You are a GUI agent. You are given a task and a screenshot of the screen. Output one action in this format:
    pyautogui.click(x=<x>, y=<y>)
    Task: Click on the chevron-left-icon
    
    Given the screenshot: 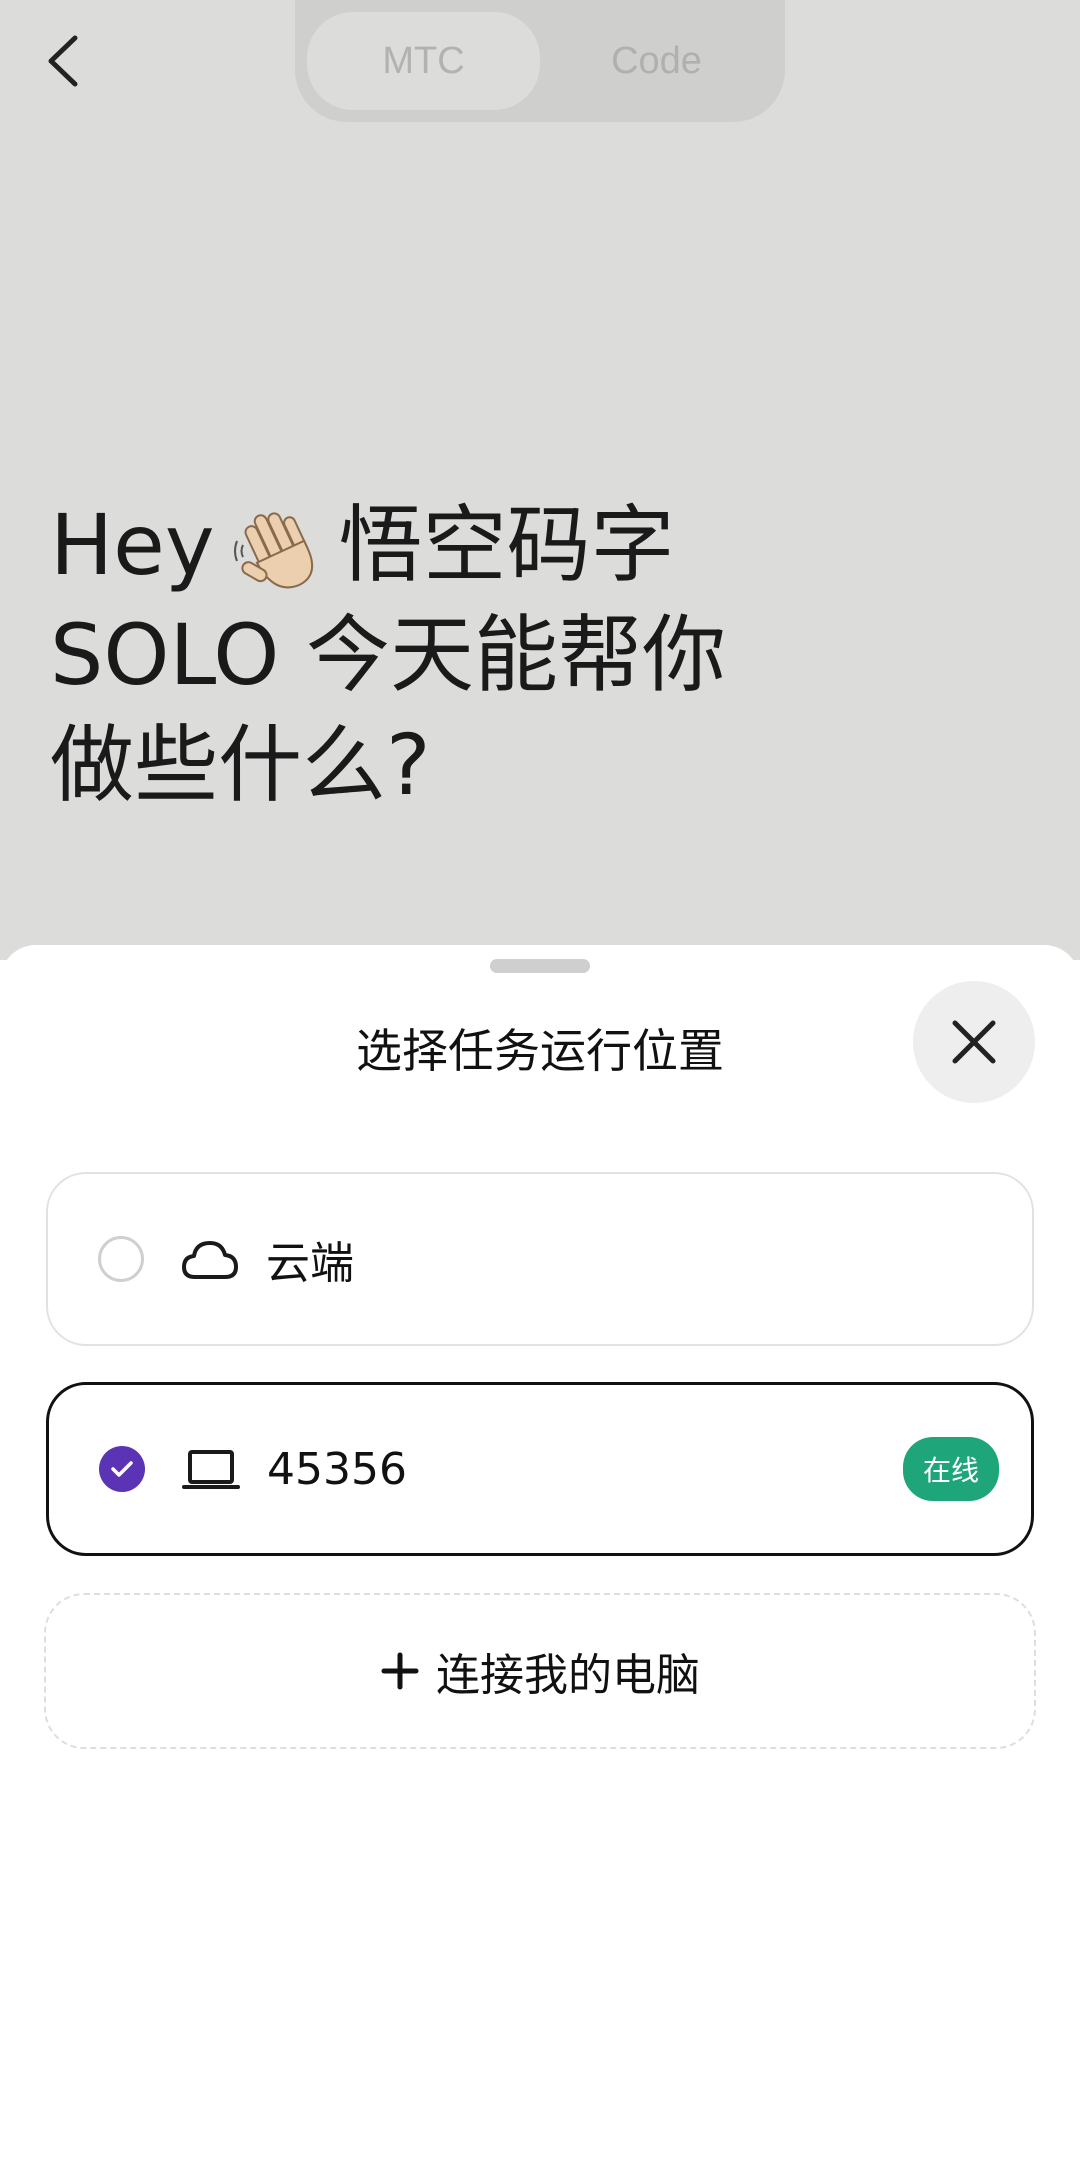 What is the action you would take?
    pyautogui.click(x=63, y=61)
    